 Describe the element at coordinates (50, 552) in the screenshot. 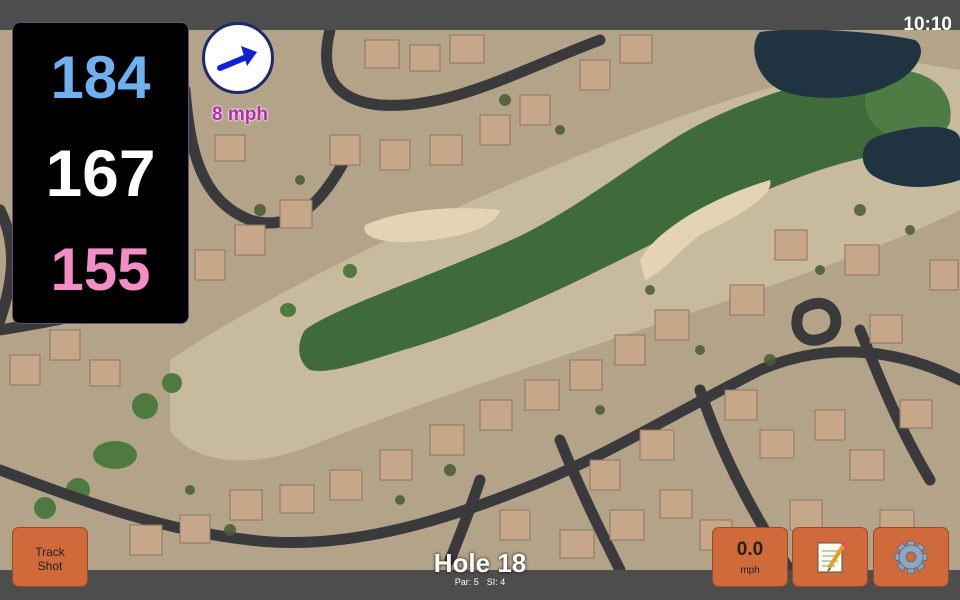

I see `track-shot-label-line1: Track` at that location.